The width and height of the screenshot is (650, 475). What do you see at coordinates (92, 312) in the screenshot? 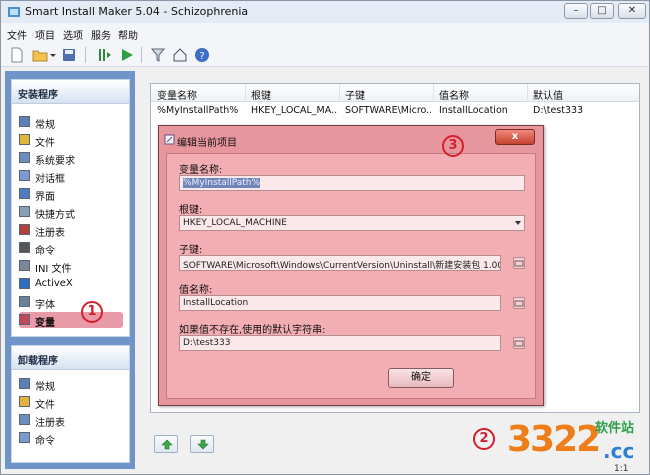
I see `annotation-marker-1: 1` at bounding box center [92, 312].